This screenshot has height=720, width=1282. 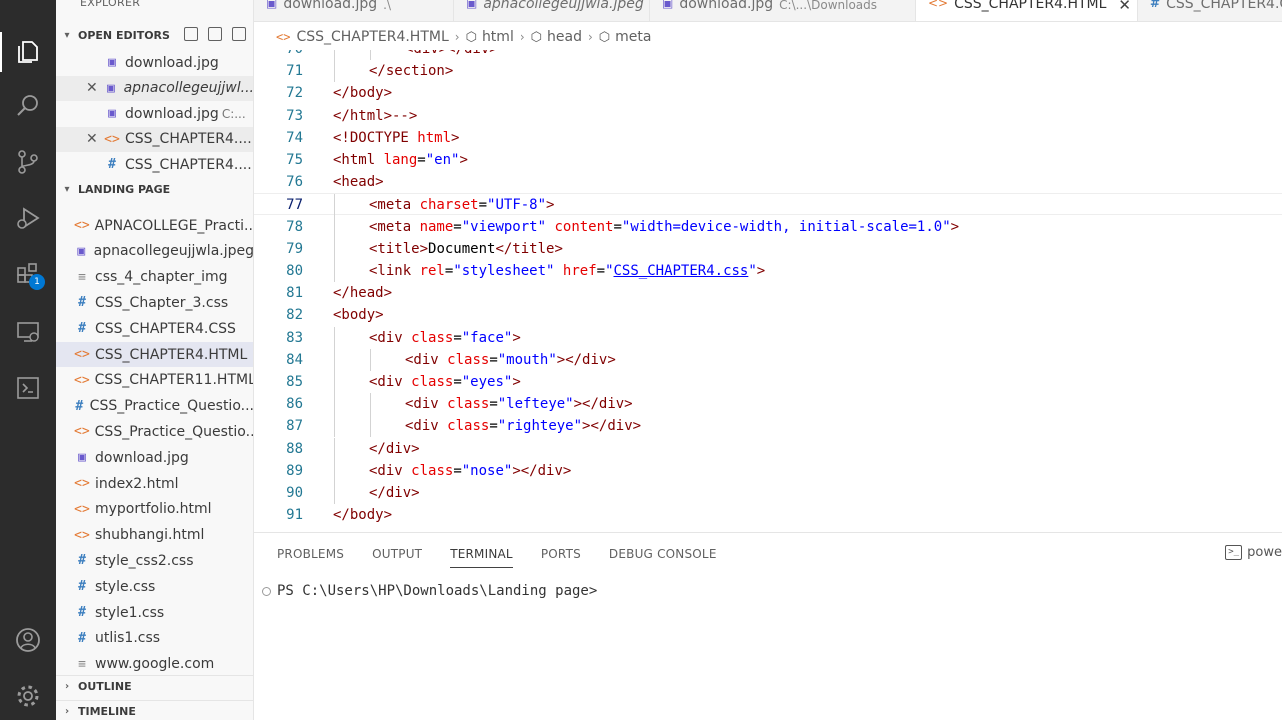 I want to click on file-item: # utlis1.css, so click(x=154, y=638).